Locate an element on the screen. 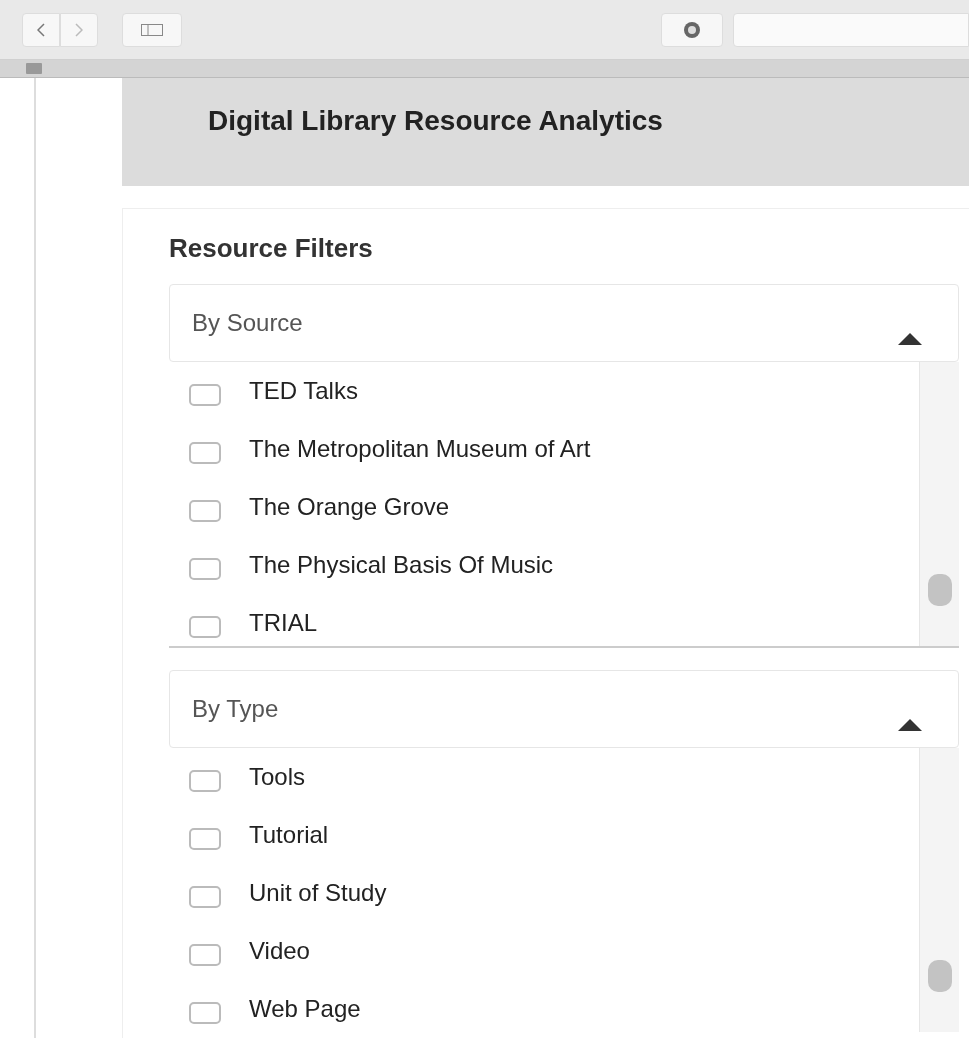 This screenshot has width=969, height=1038. chevron-left-icon is located at coordinates (41, 29).